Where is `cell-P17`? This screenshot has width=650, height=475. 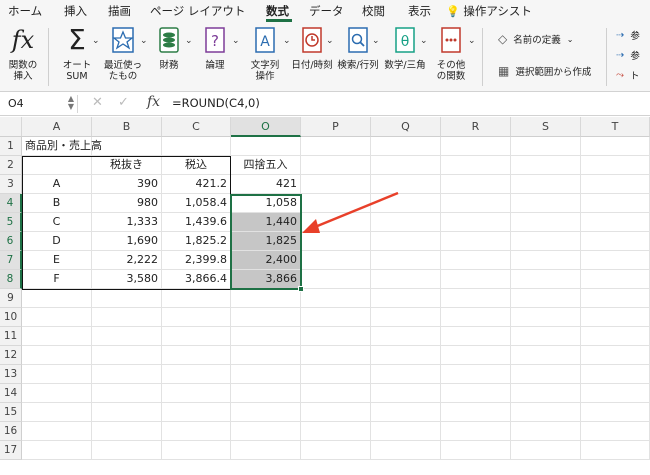 cell-P17 is located at coordinates (336, 450).